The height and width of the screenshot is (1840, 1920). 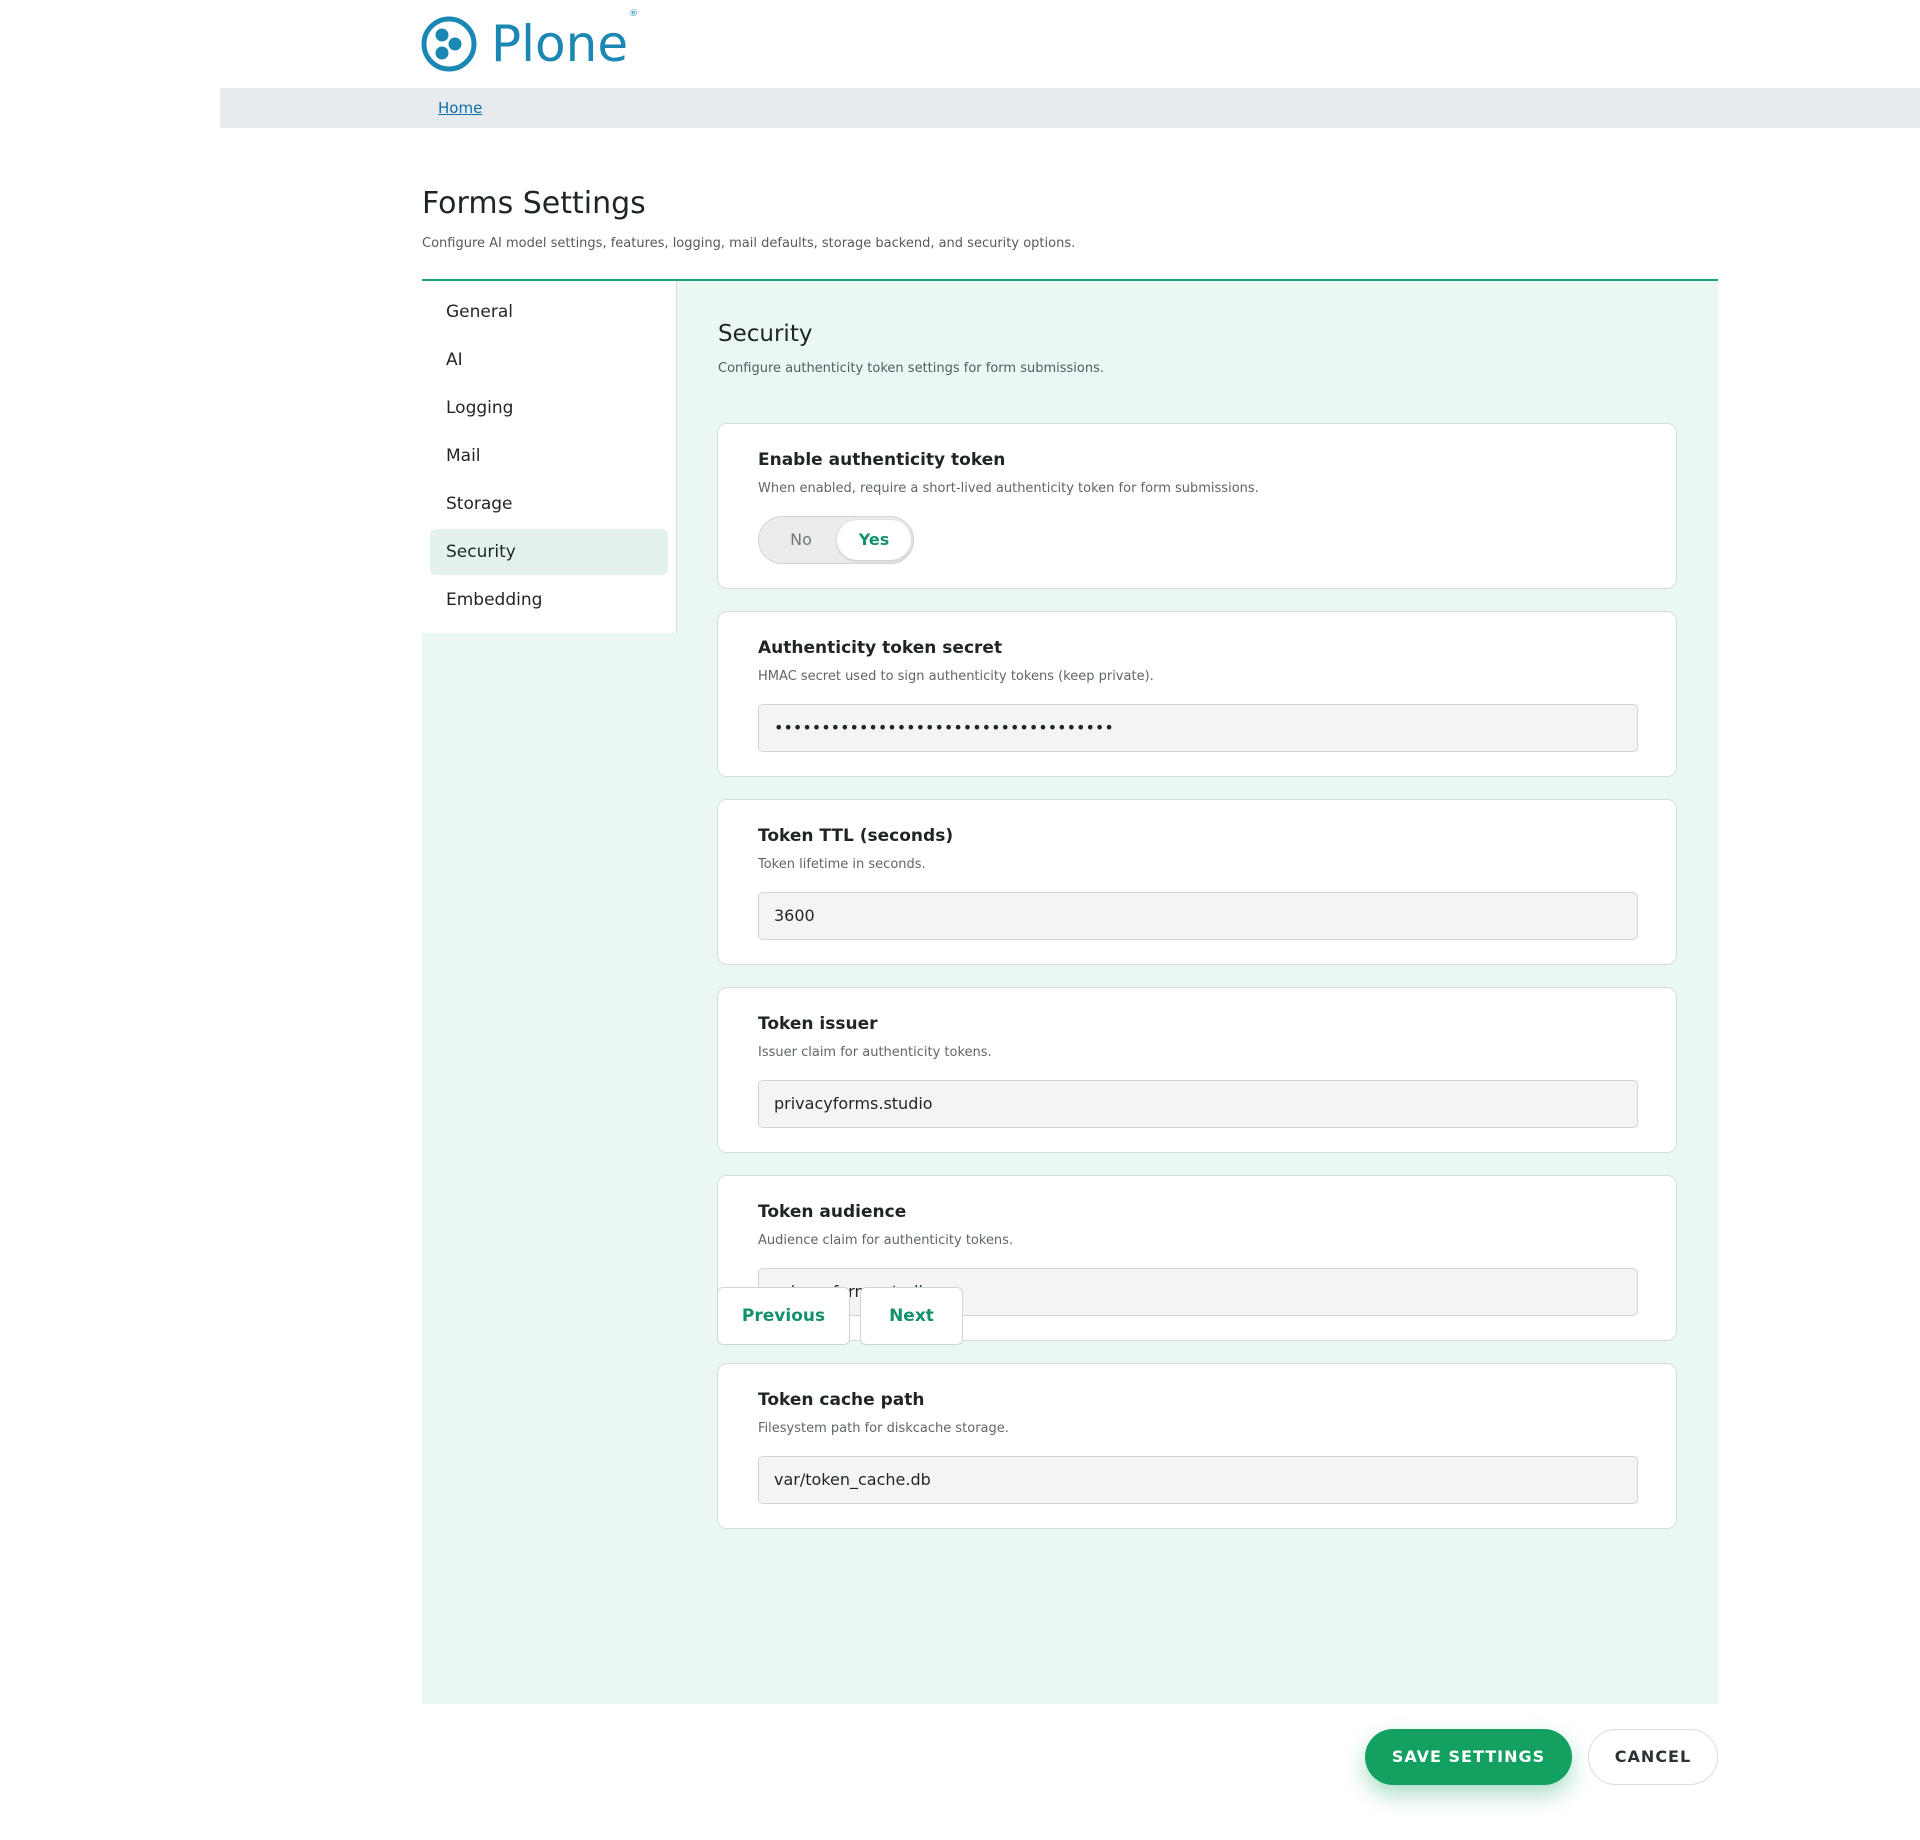 What do you see at coordinates (874, 540) in the screenshot?
I see `toggle-option-yes: Yes` at bounding box center [874, 540].